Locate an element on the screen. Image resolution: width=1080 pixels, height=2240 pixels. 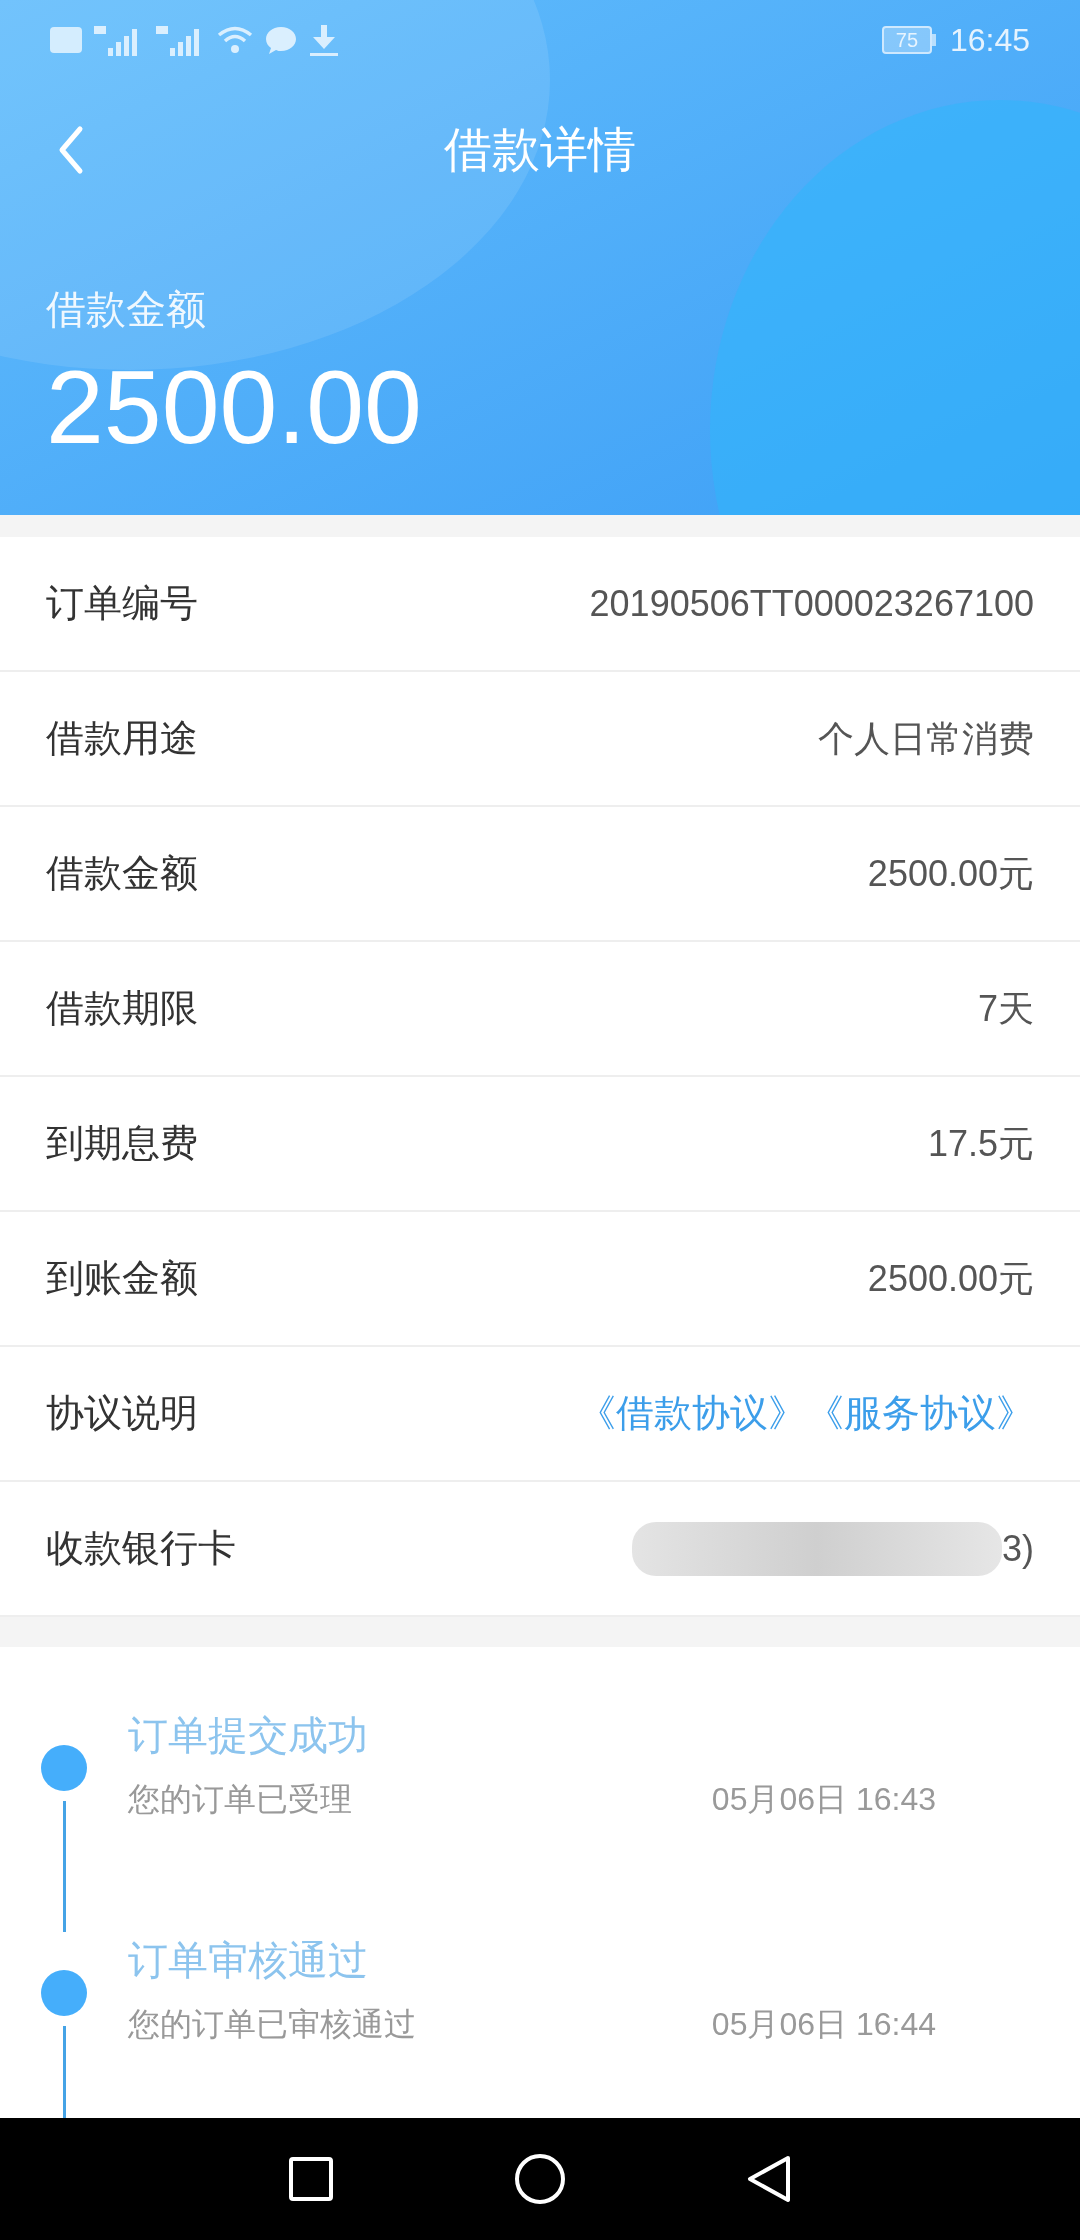
field-value: 3) is located at coordinates (1018, 1548).